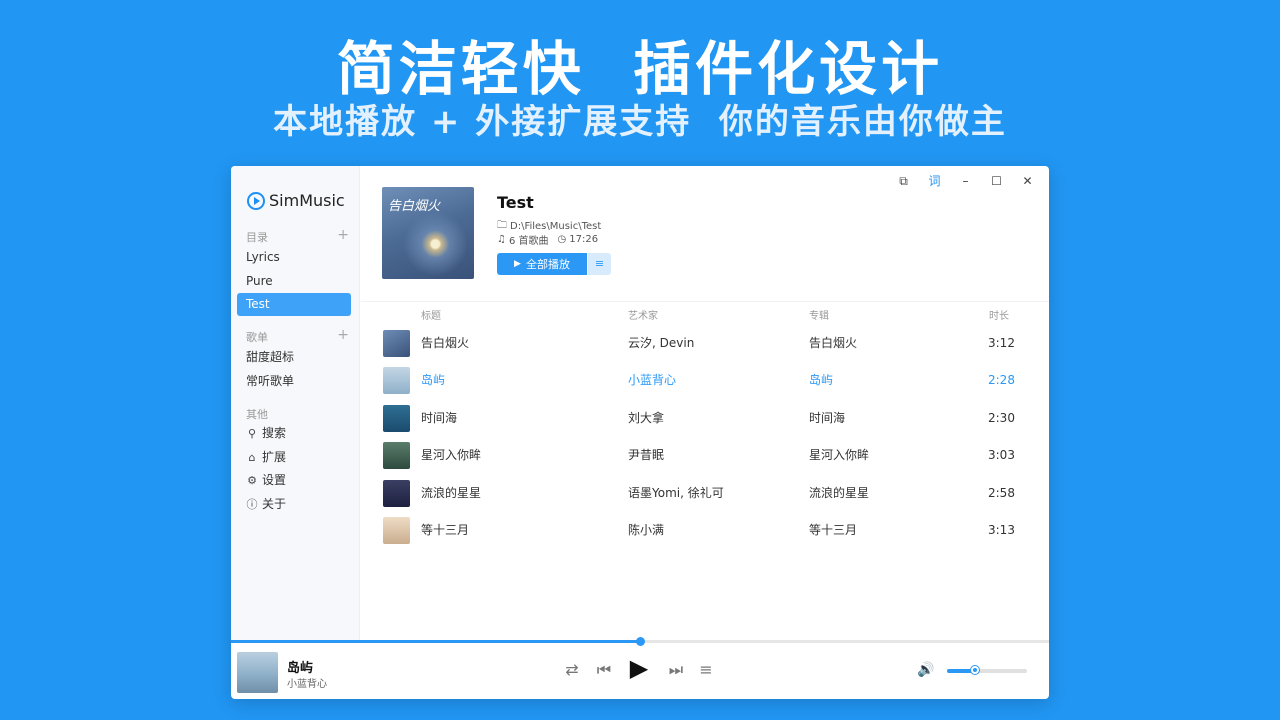 The height and width of the screenshot is (720, 1280). Describe the element at coordinates (257, 672) in the screenshot. I see `now-playing-cover` at that location.